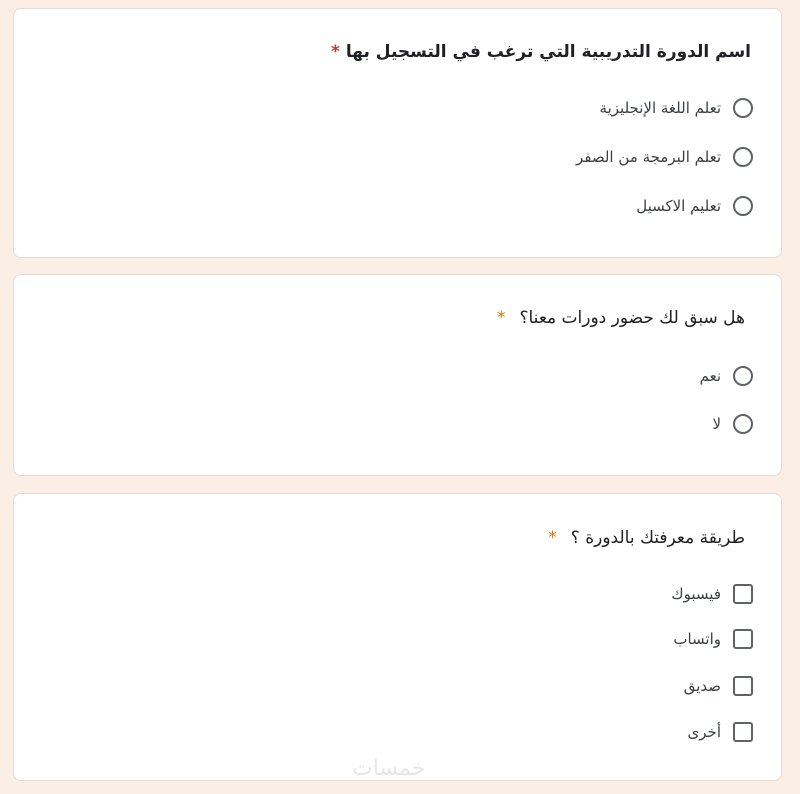 The image size is (800, 794). What do you see at coordinates (660, 108) in the screenshot?
I see `option-label: تعلم اللغة الإنجليزية` at bounding box center [660, 108].